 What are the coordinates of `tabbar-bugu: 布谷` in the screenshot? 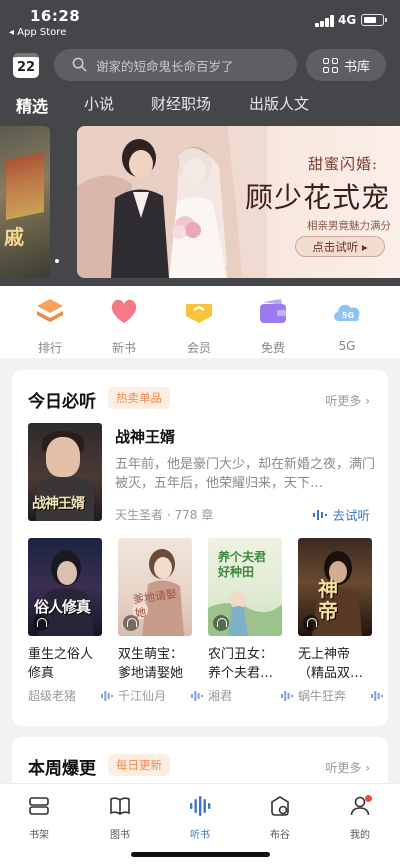 It's located at (280, 817).